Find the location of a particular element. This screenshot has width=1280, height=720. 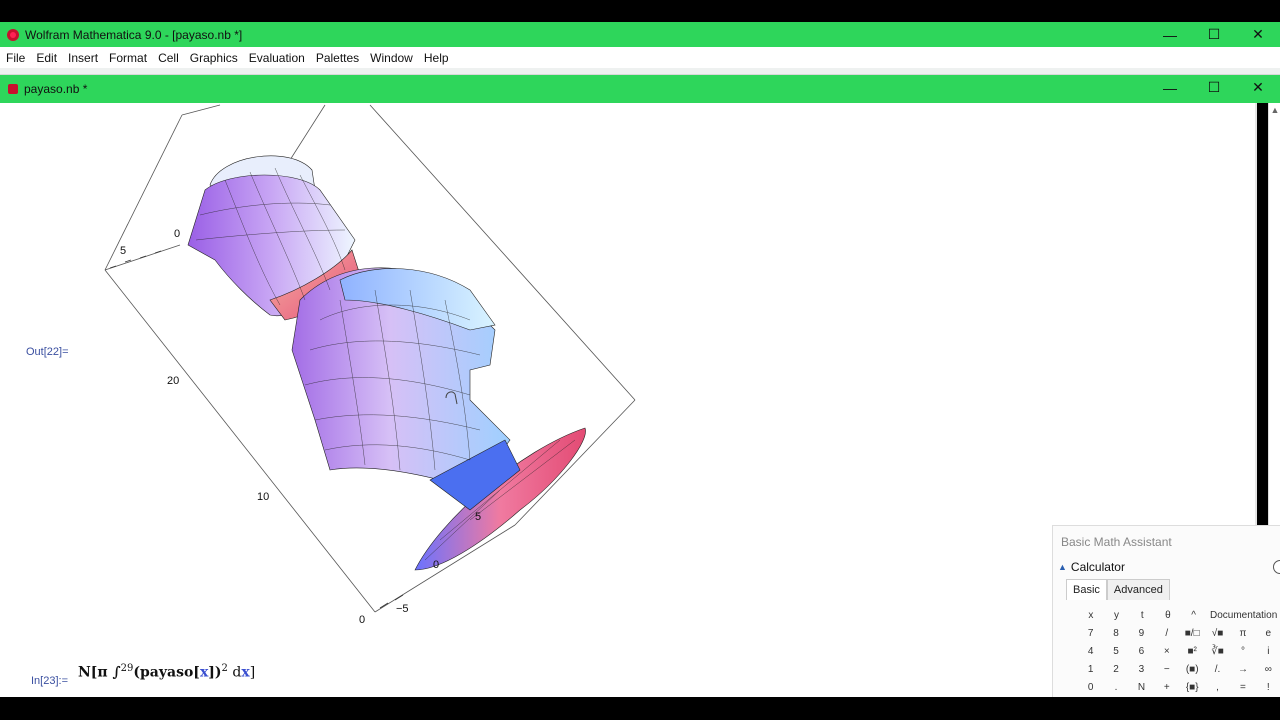

keypad-row: 7 8 9 / ■/□ √■ π e is located at coordinates (1179, 633).